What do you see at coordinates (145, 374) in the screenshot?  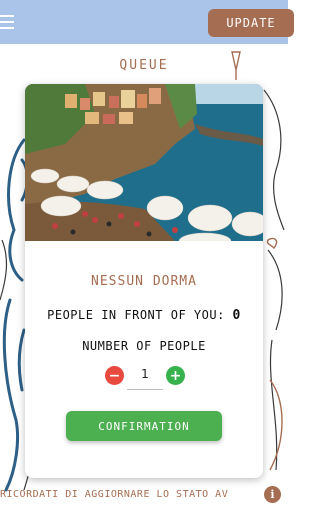 I see `quantity-value: 1` at bounding box center [145, 374].